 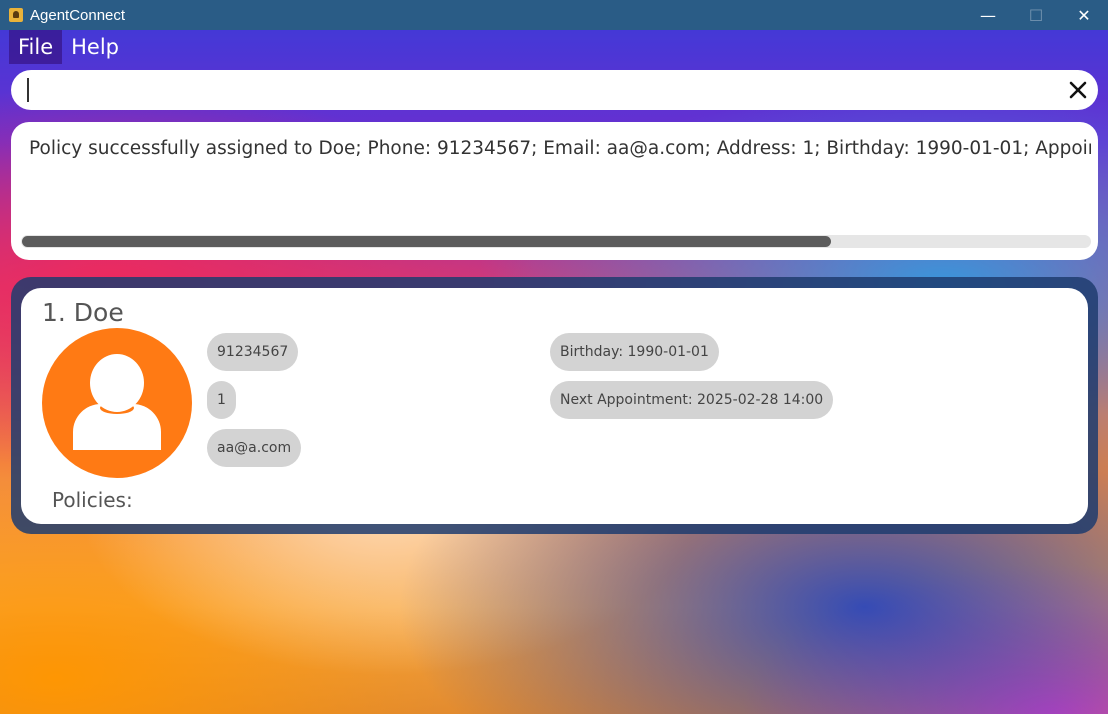 What do you see at coordinates (253, 352) in the screenshot?
I see `phone-chip: 91234567` at bounding box center [253, 352].